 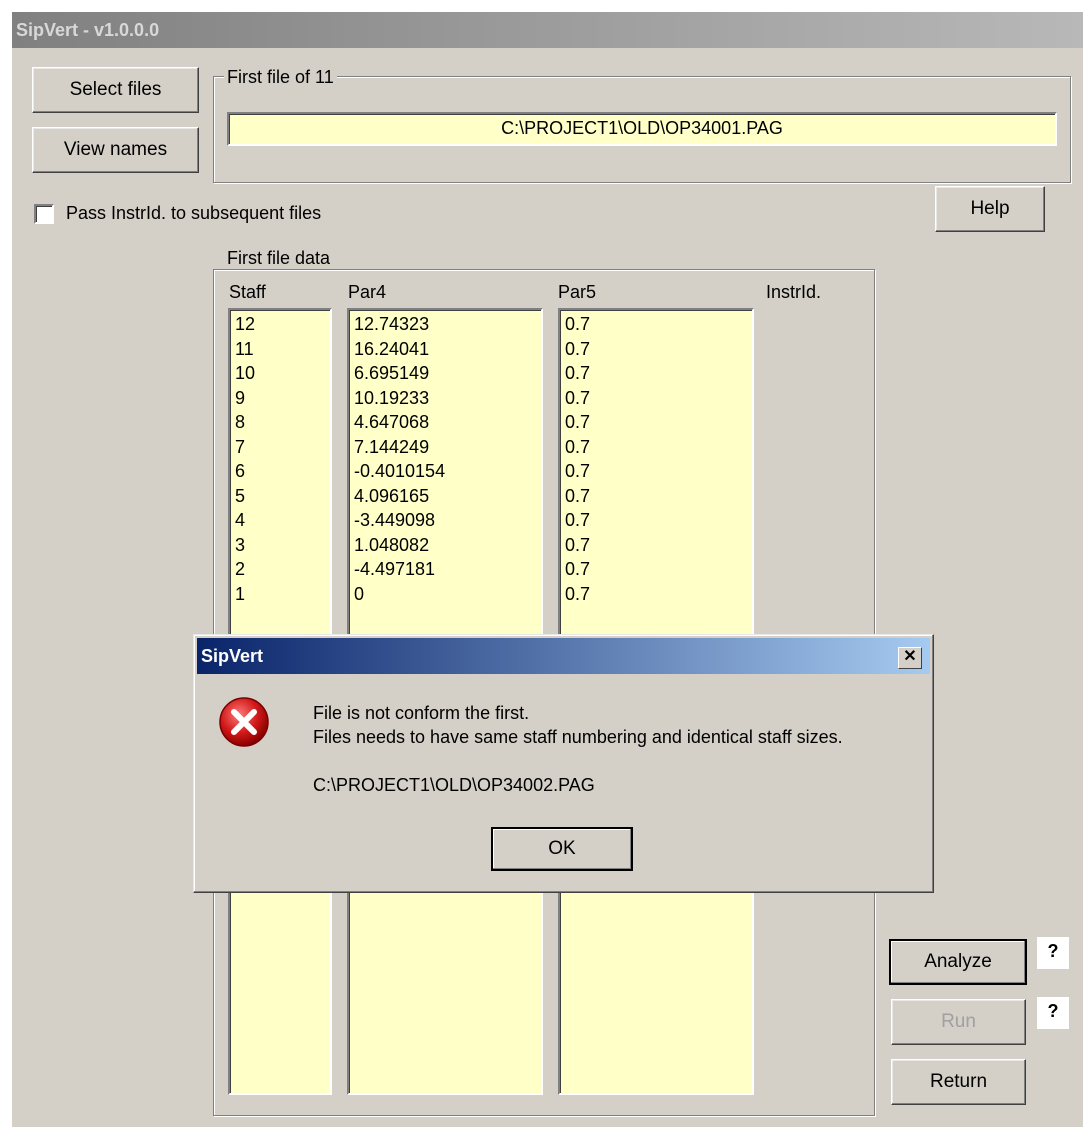 I want to click on column-header-instrid: InstrId., so click(x=794, y=292).